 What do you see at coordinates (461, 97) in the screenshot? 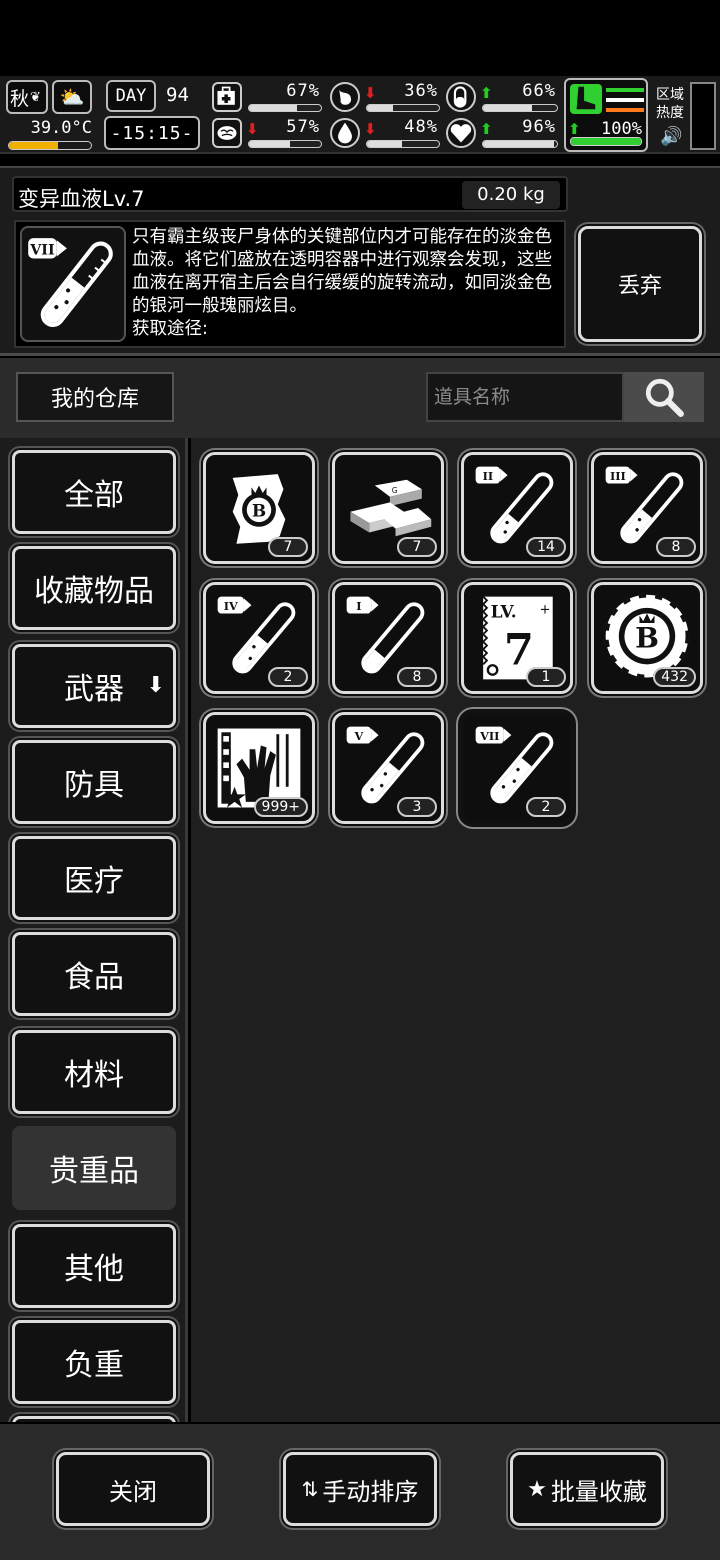
I see `pill-icon` at bounding box center [461, 97].